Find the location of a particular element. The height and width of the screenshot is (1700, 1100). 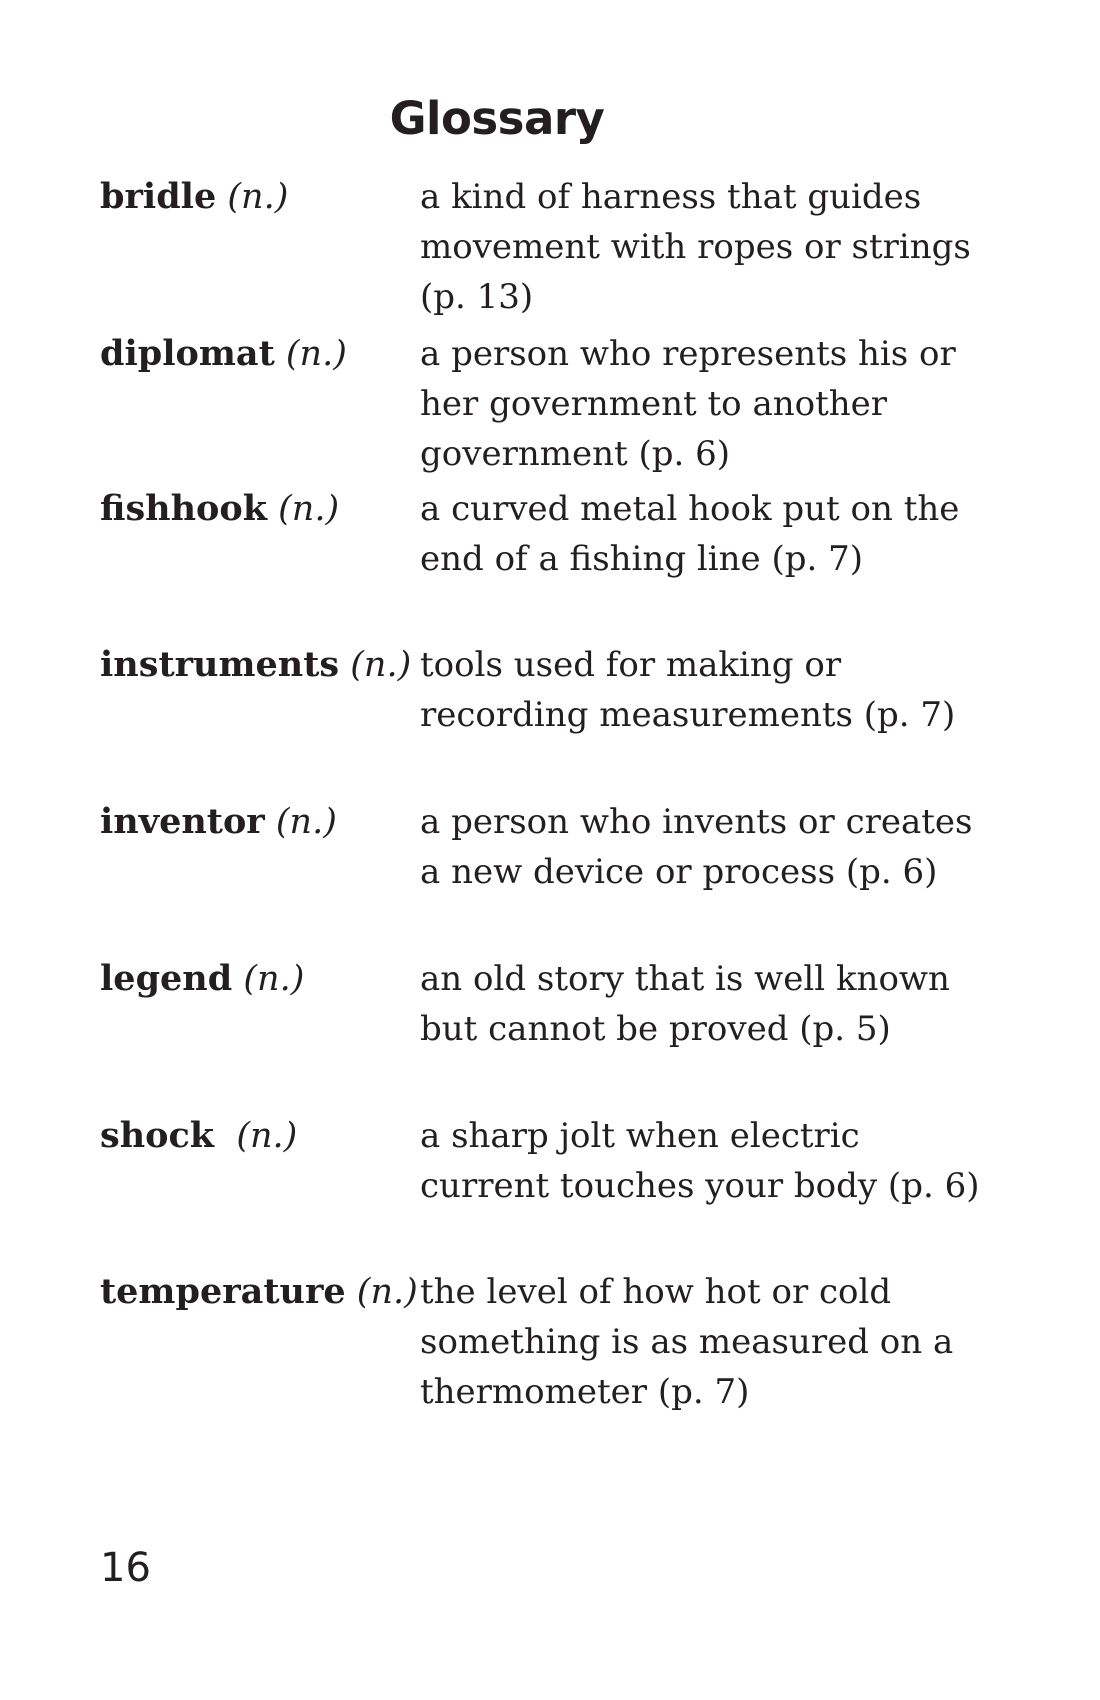

glossary-term: instruments is located at coordinates (220, 664).